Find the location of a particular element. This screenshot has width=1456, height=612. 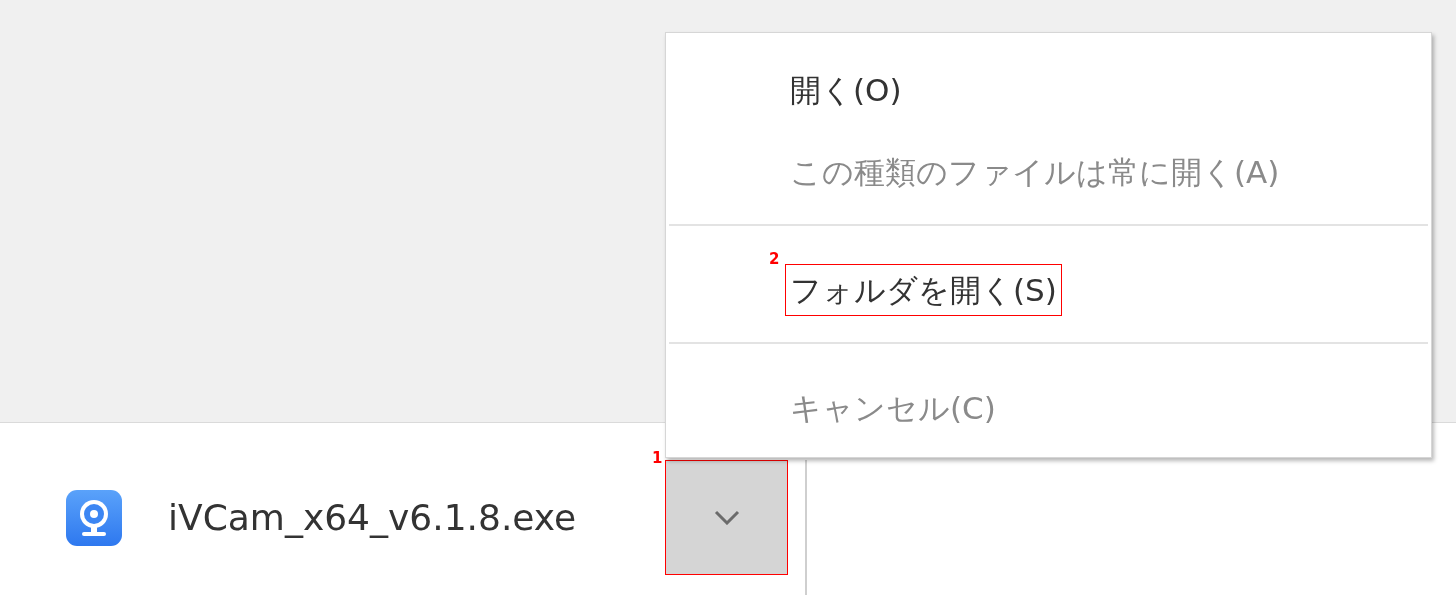

menu-button is located at coordinates (726, 517).